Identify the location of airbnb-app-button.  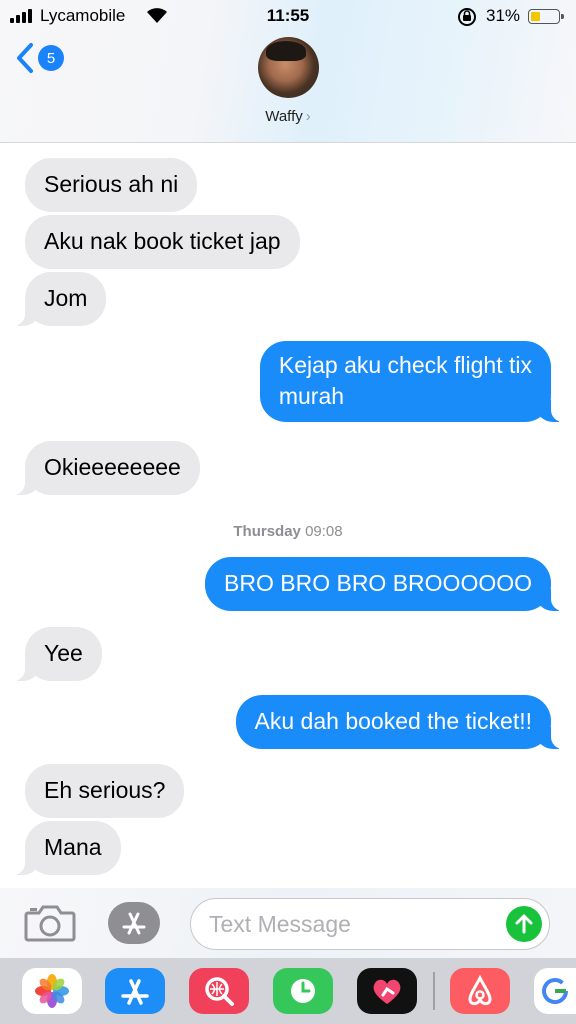
(480, 991).